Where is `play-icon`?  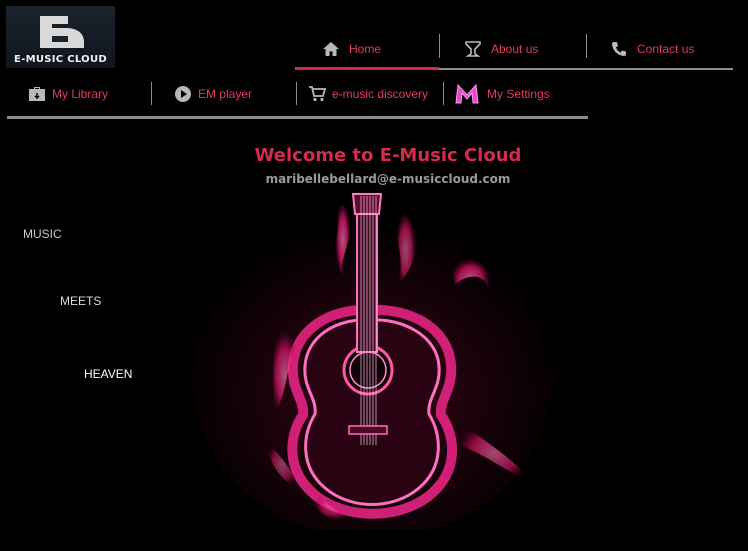
play-icon is located at coordinates (183, 94).